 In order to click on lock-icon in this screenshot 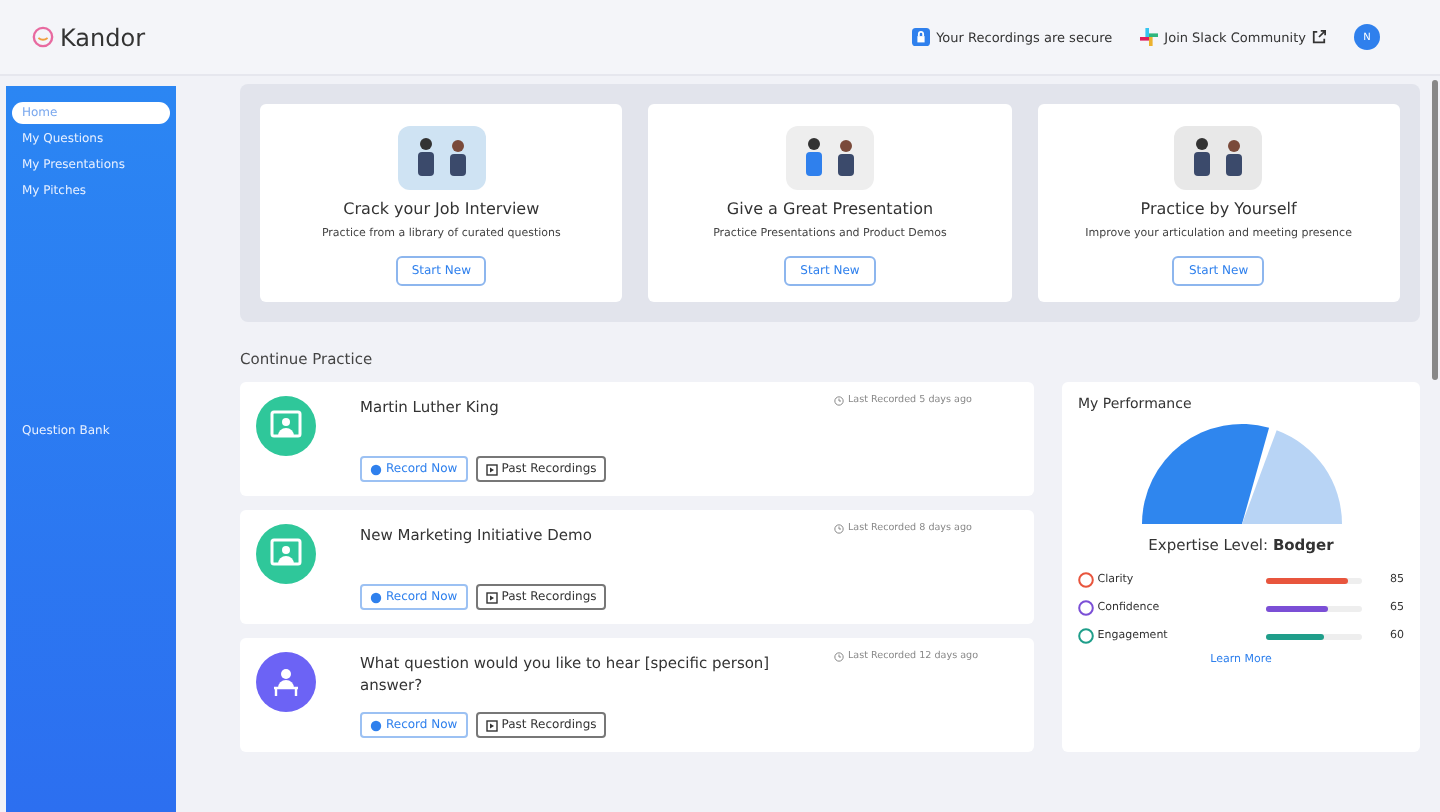, I will do `click(921, 37)`.